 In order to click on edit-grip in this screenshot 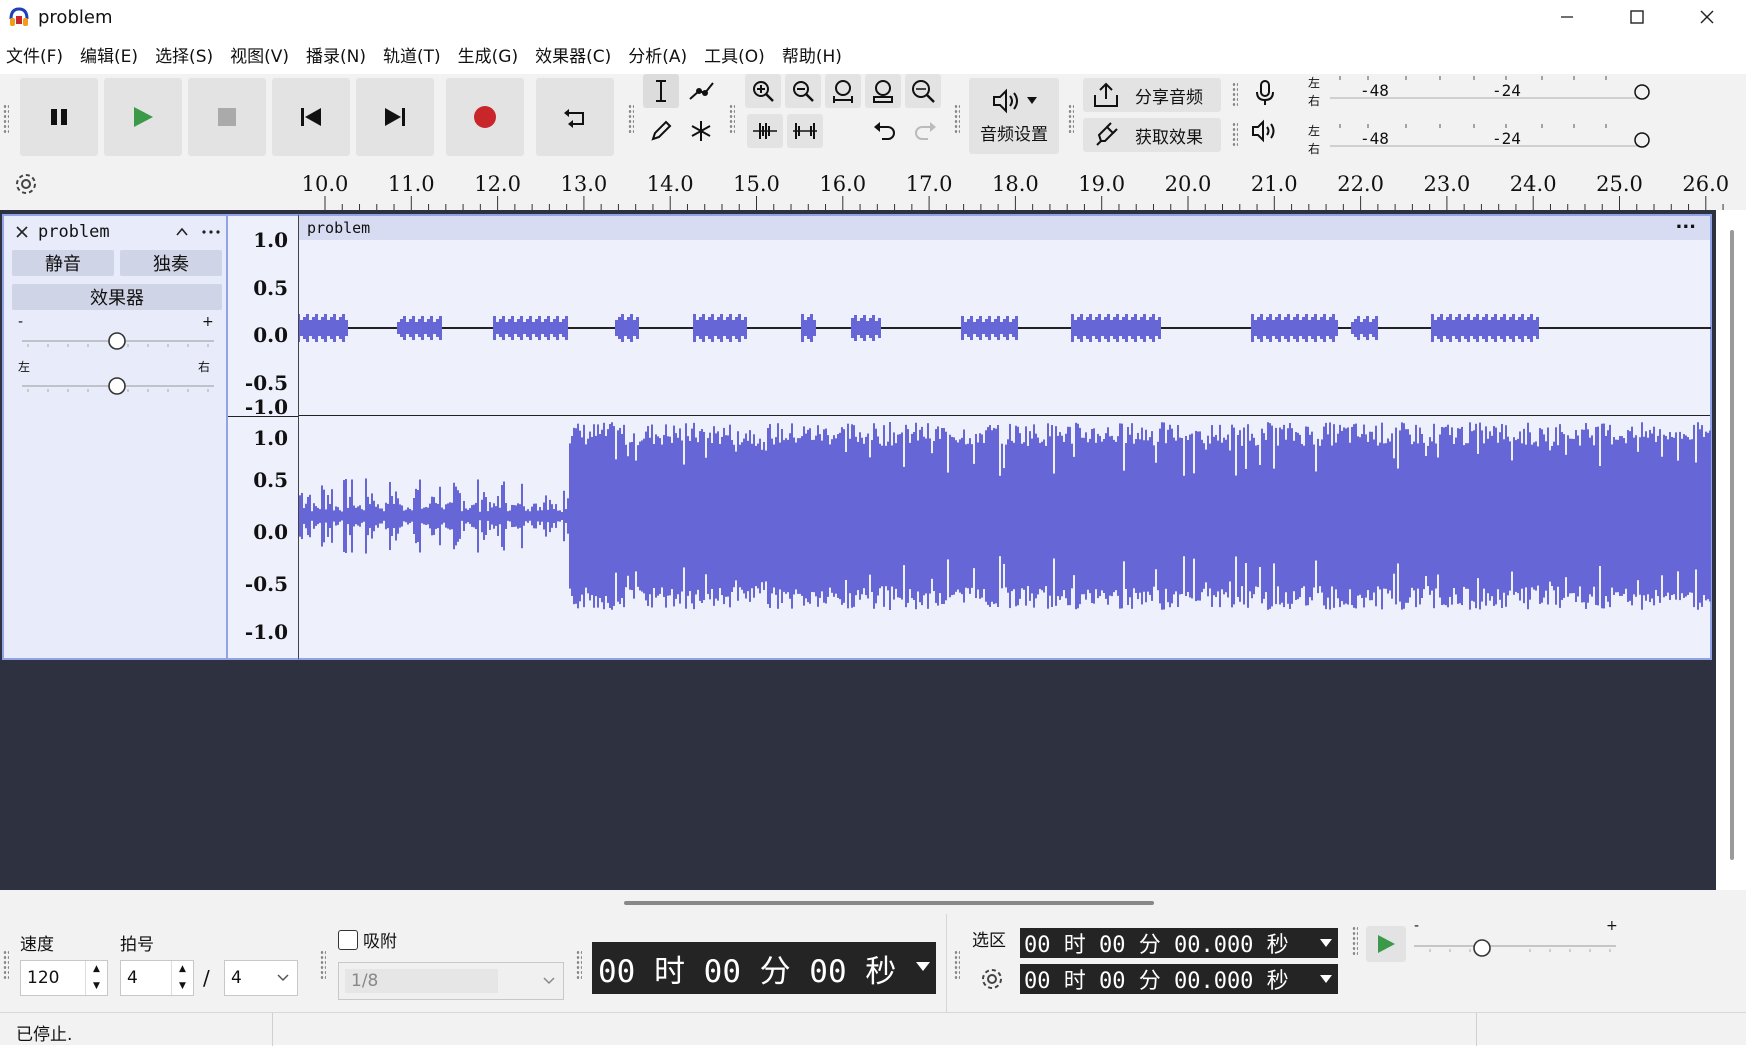, I will do `click(732, 119)`.